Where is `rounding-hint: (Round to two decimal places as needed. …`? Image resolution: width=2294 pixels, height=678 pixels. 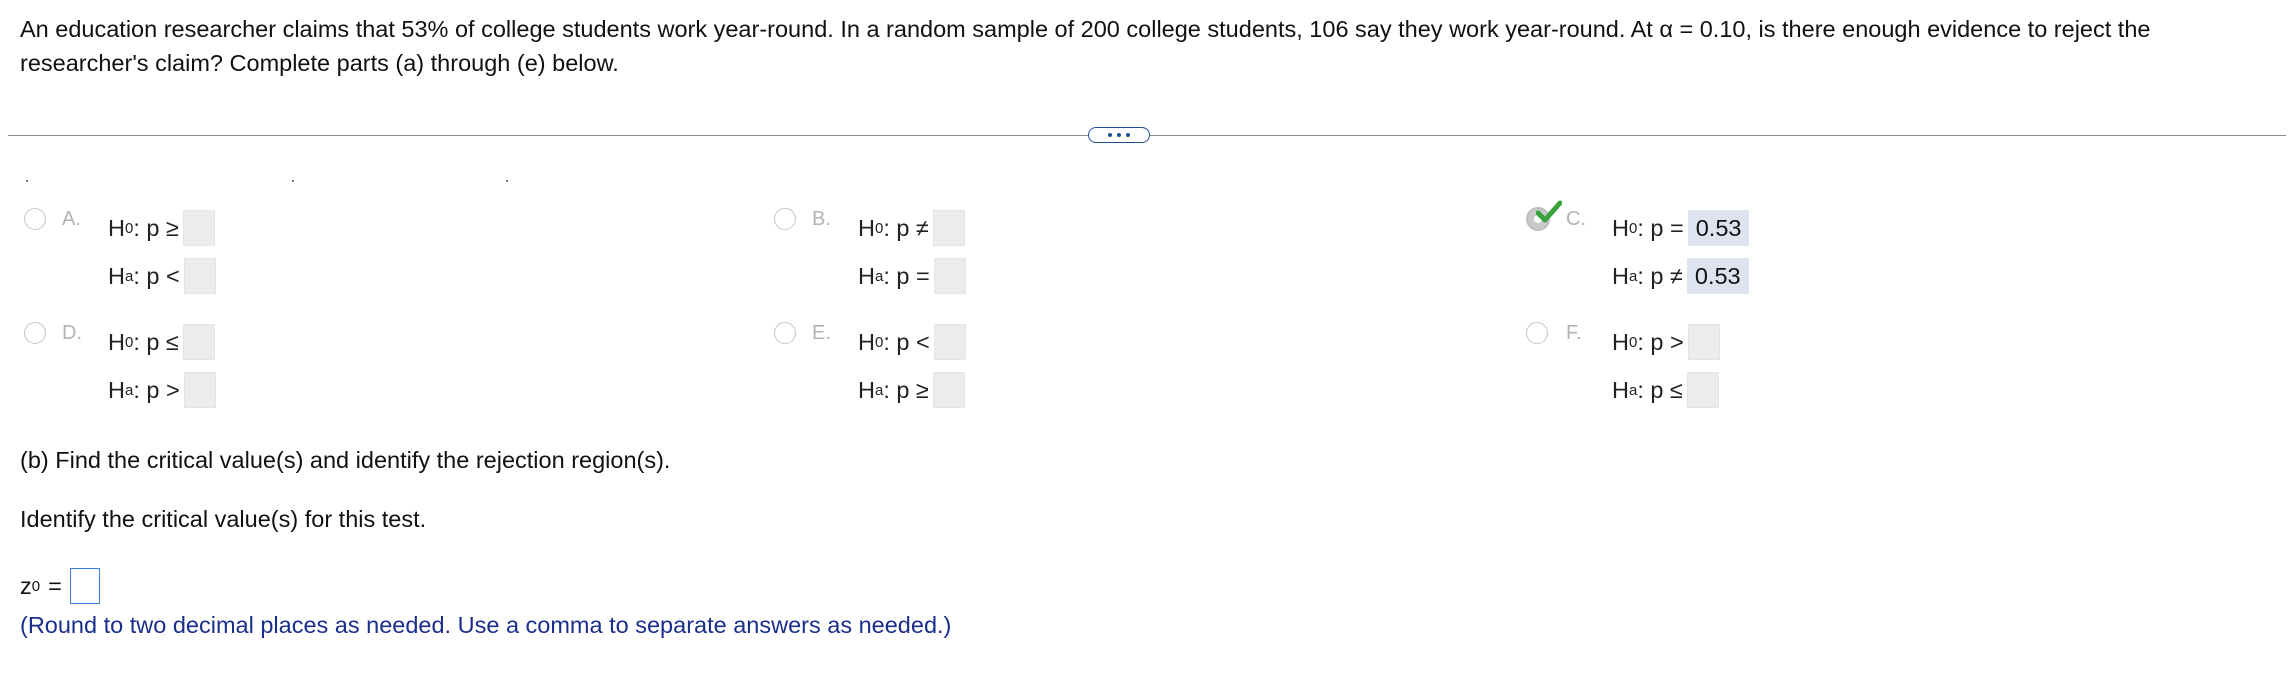 rounding-hint: (Round to two decimal places as needed. … is located at coordinates (486, 625).